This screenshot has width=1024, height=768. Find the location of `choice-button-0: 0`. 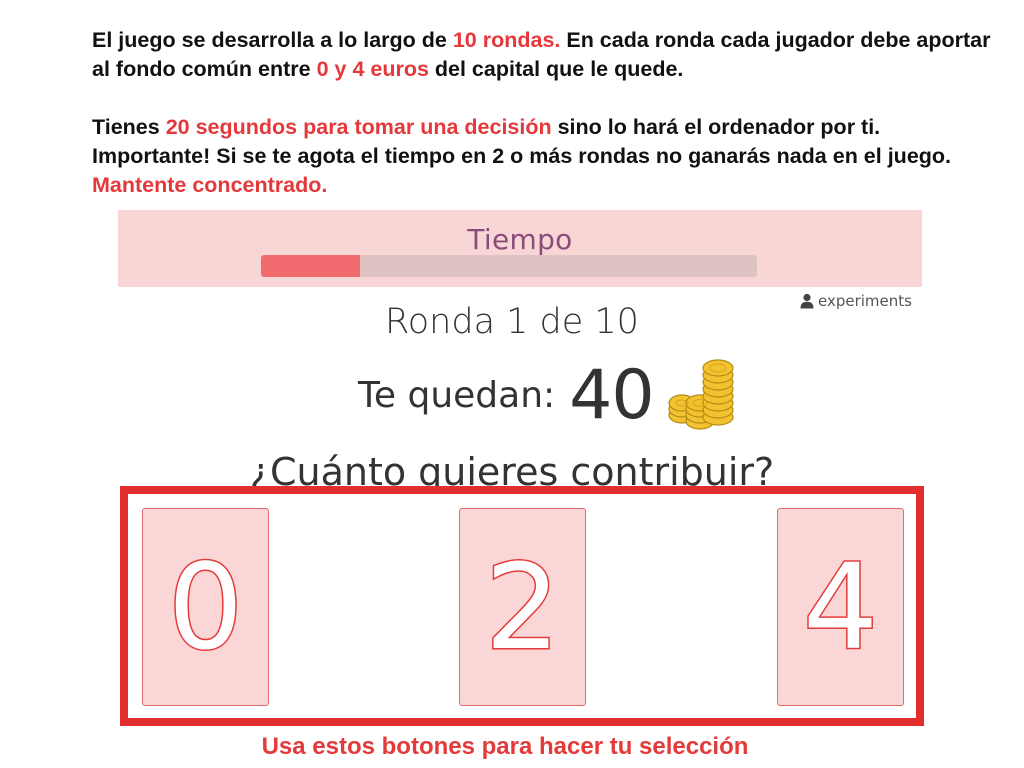

choice-button-0: 0 is located at coordinates (205, 607).